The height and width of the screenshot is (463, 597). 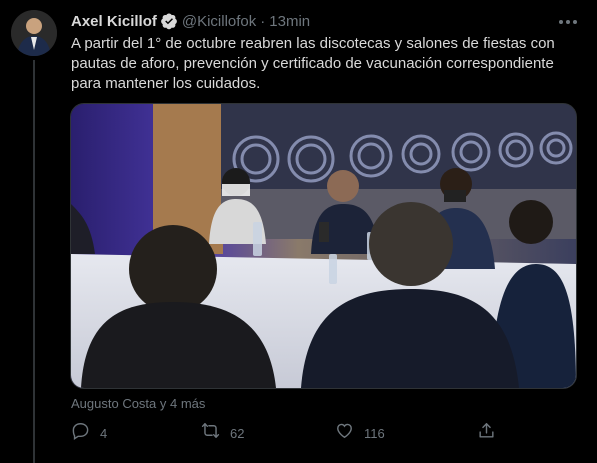 What do you see at coordinates (222, 433) in the screenshot?
I see `retweet-button: 62` at bounding box center [222, 433].